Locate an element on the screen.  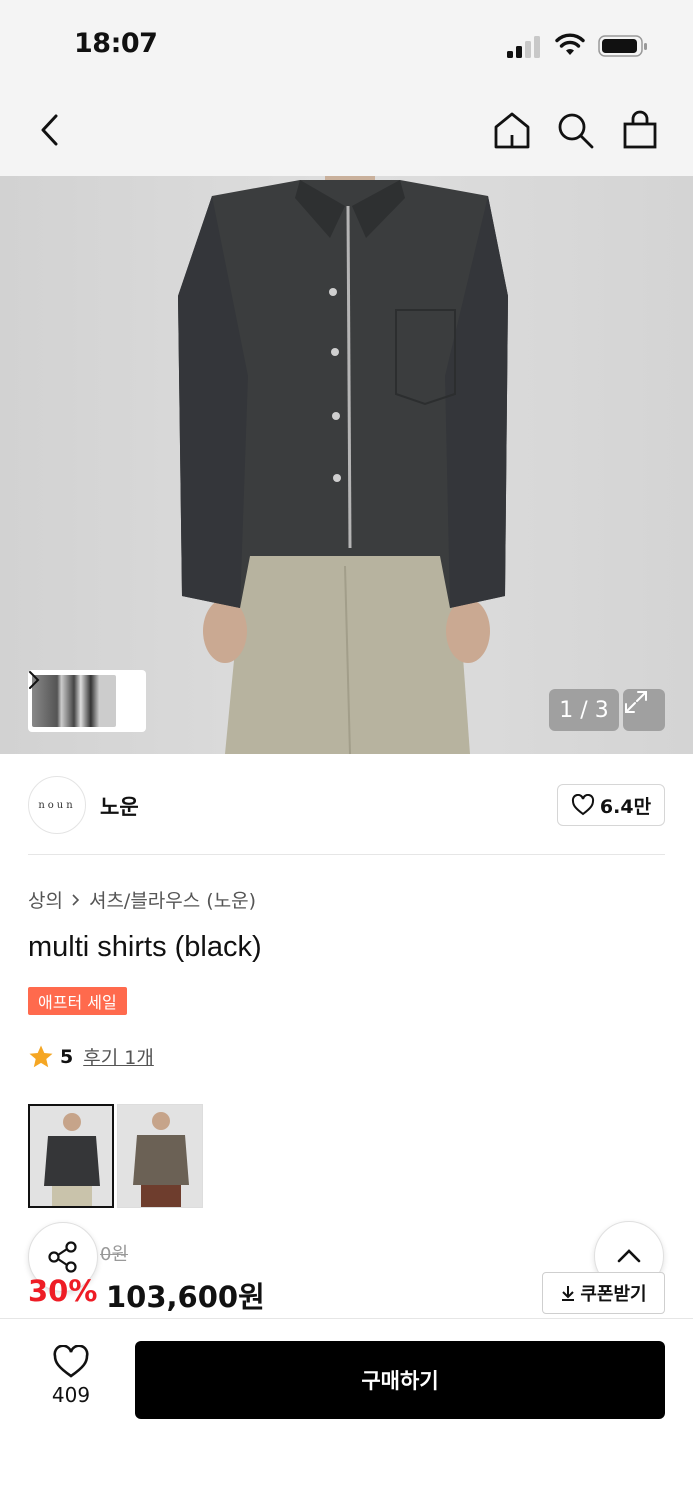
breadcrumb-category: 상의 is located at coordinates (45, 899).